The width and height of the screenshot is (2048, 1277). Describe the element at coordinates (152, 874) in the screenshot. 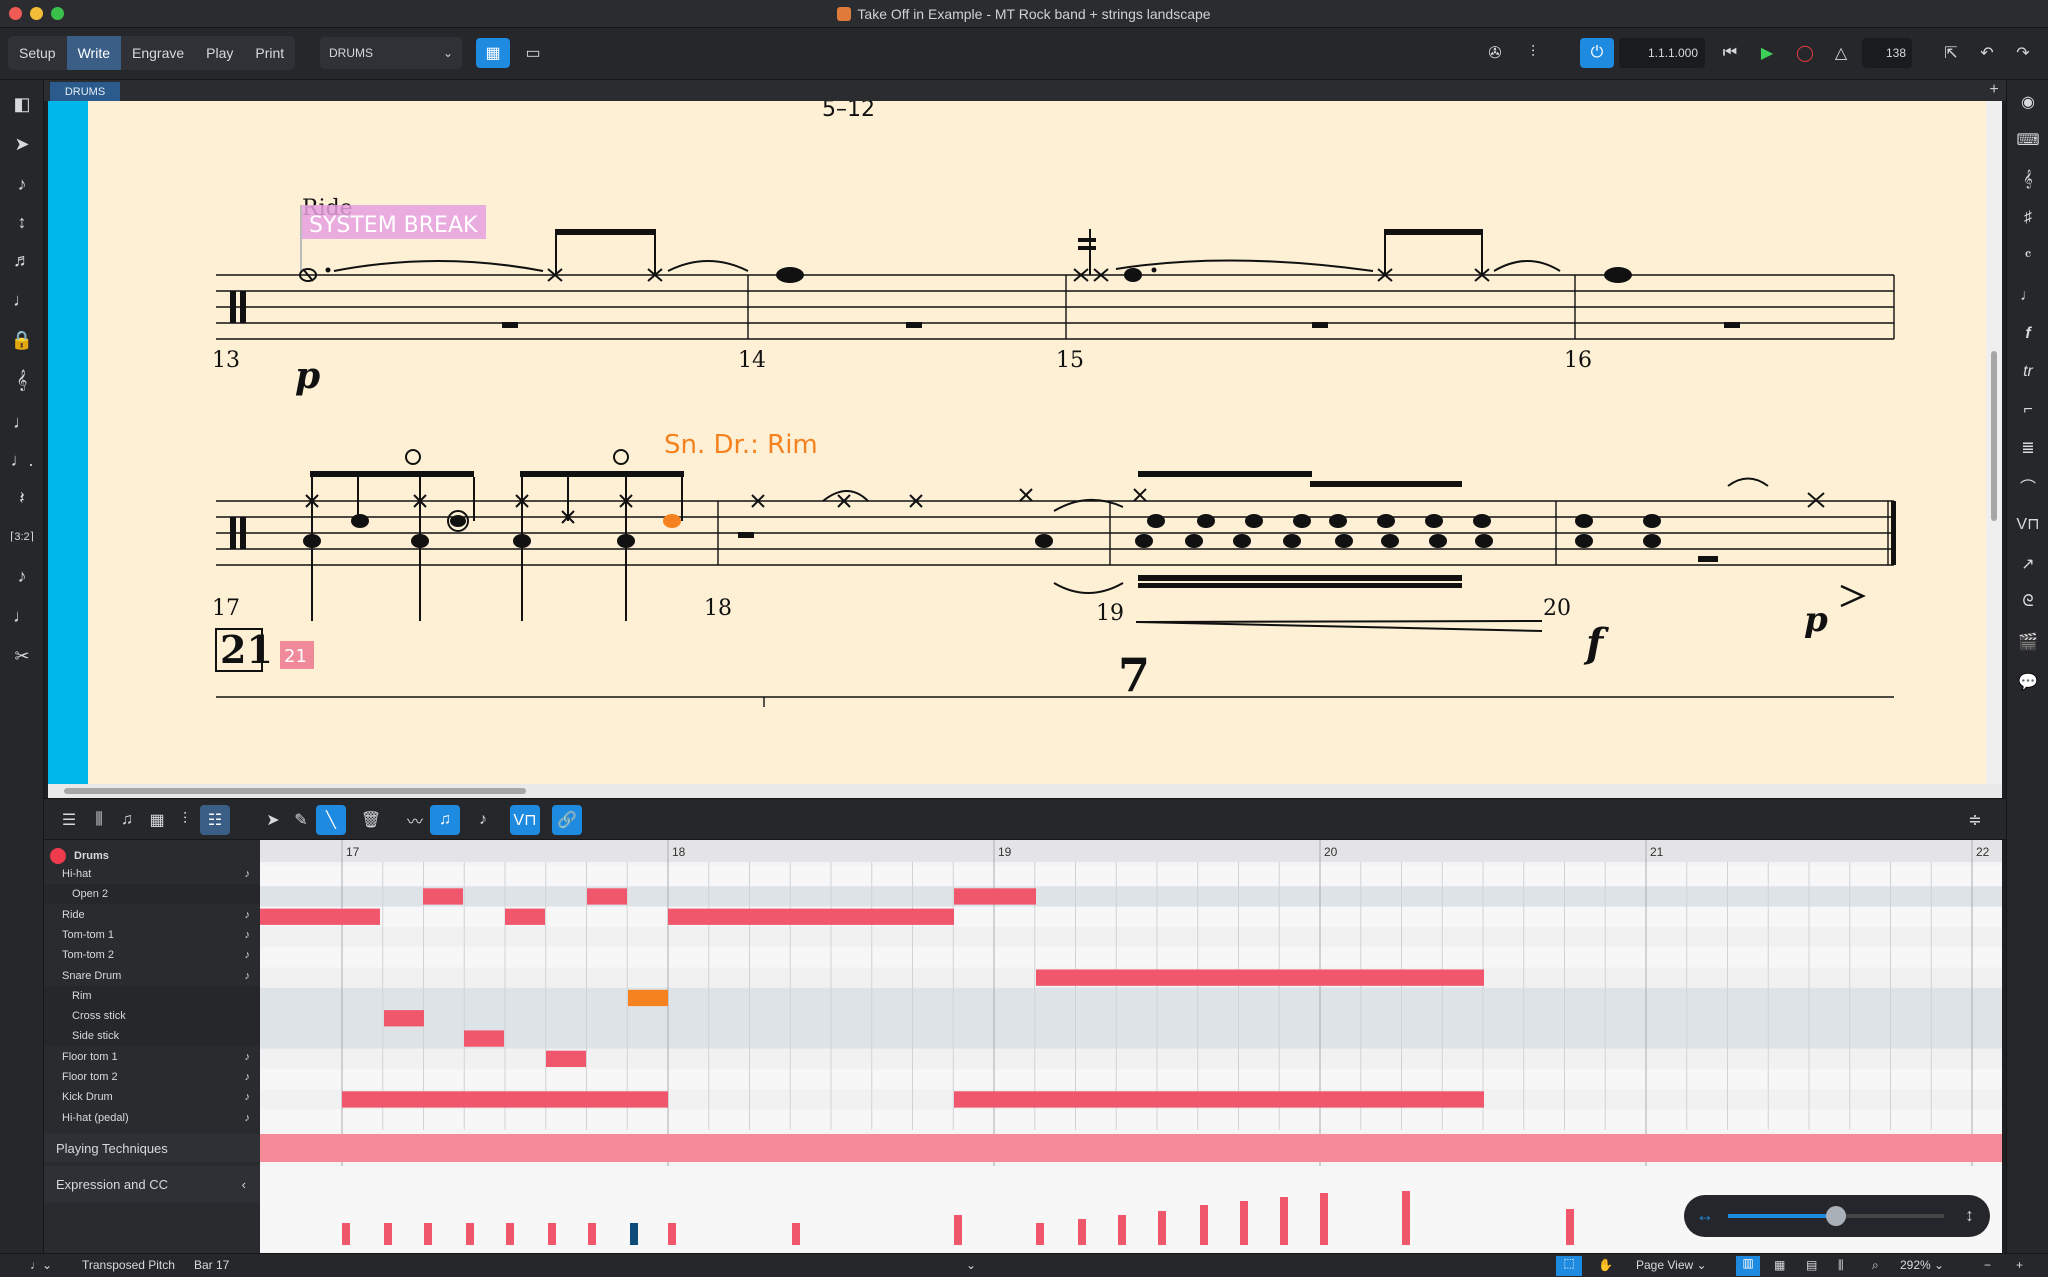

I see `track-row: Hi-hat ♪` at that location.